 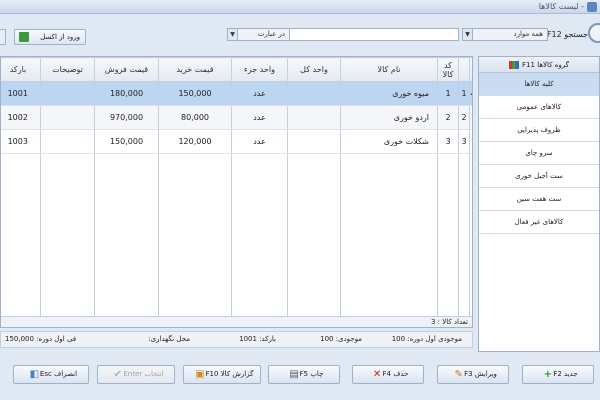 What do you see at coordinates (229, 374) in the screenshot?
I see `report-button-label: گزارش کالا F10` at bounding box center [229, 374].